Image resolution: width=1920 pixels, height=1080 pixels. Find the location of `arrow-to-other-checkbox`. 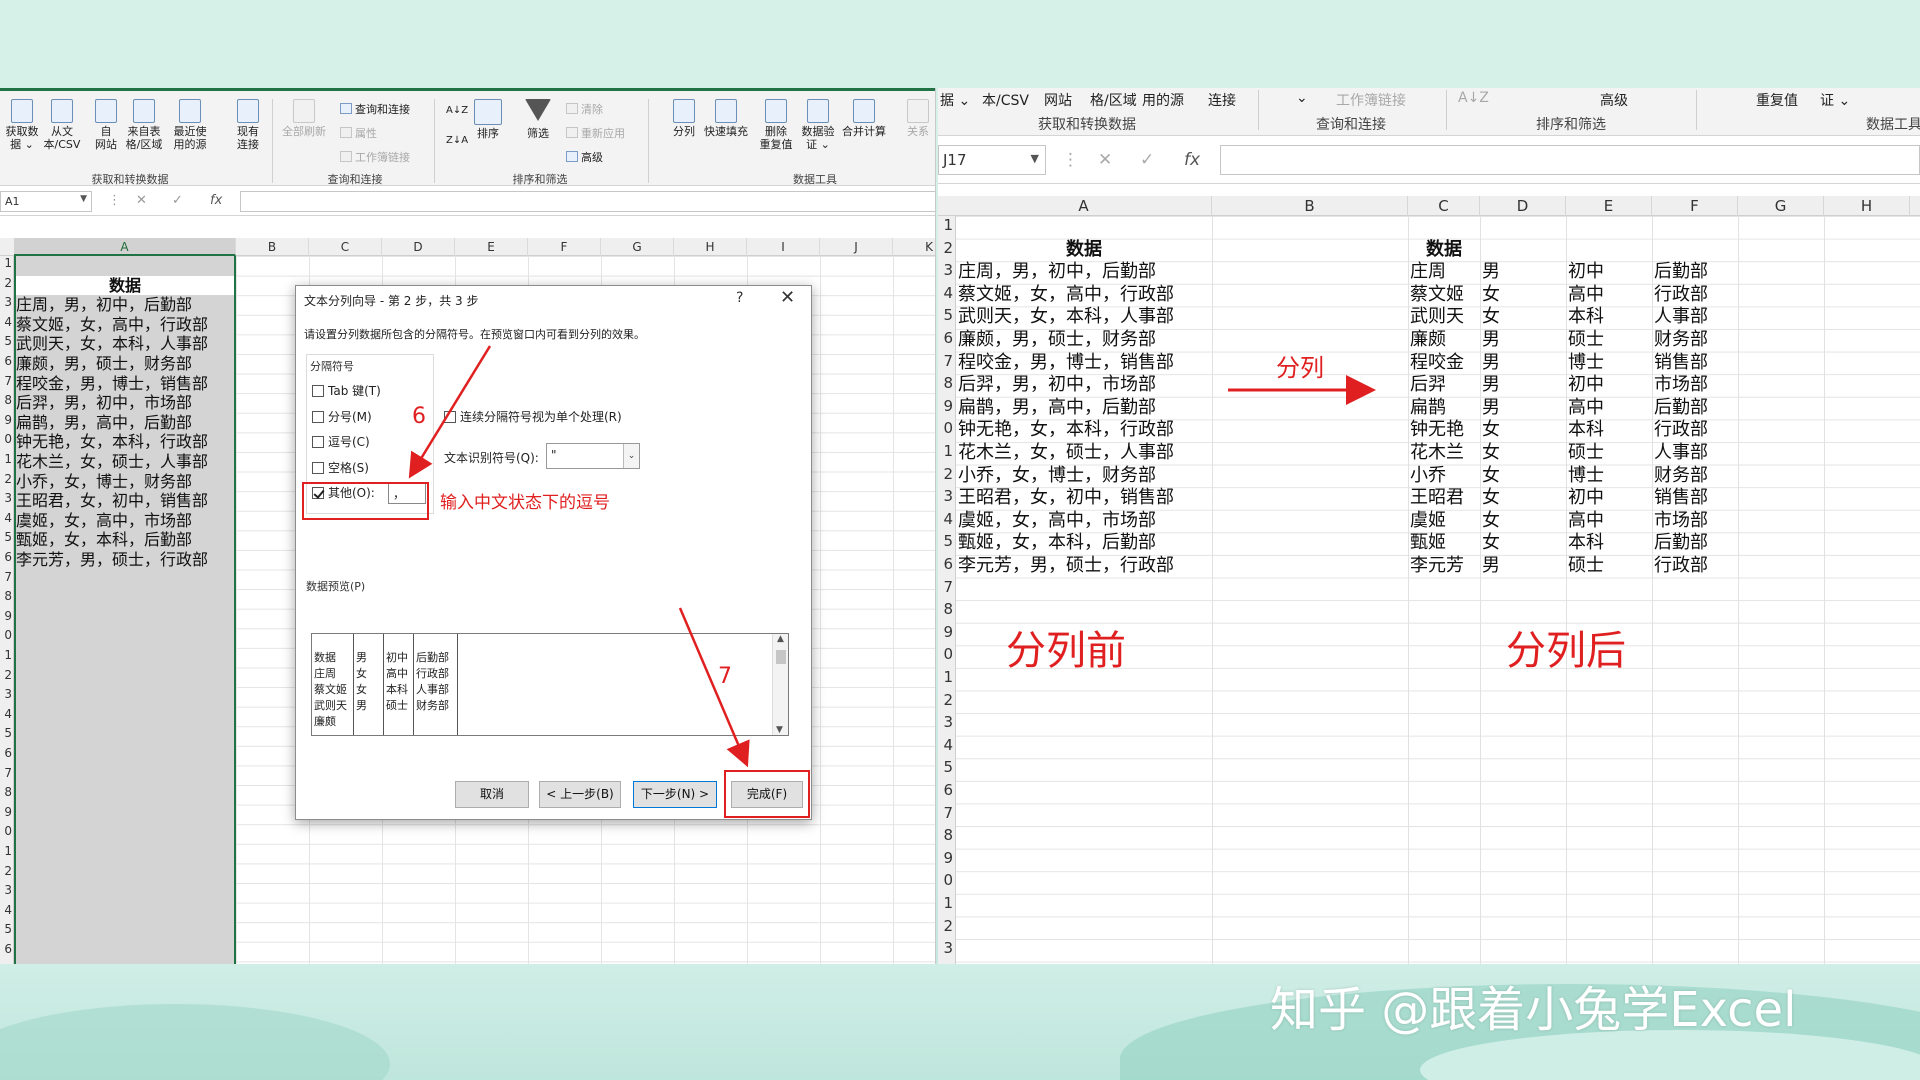

arrow-to-other-checkbox is located at coordinates (450, 412).